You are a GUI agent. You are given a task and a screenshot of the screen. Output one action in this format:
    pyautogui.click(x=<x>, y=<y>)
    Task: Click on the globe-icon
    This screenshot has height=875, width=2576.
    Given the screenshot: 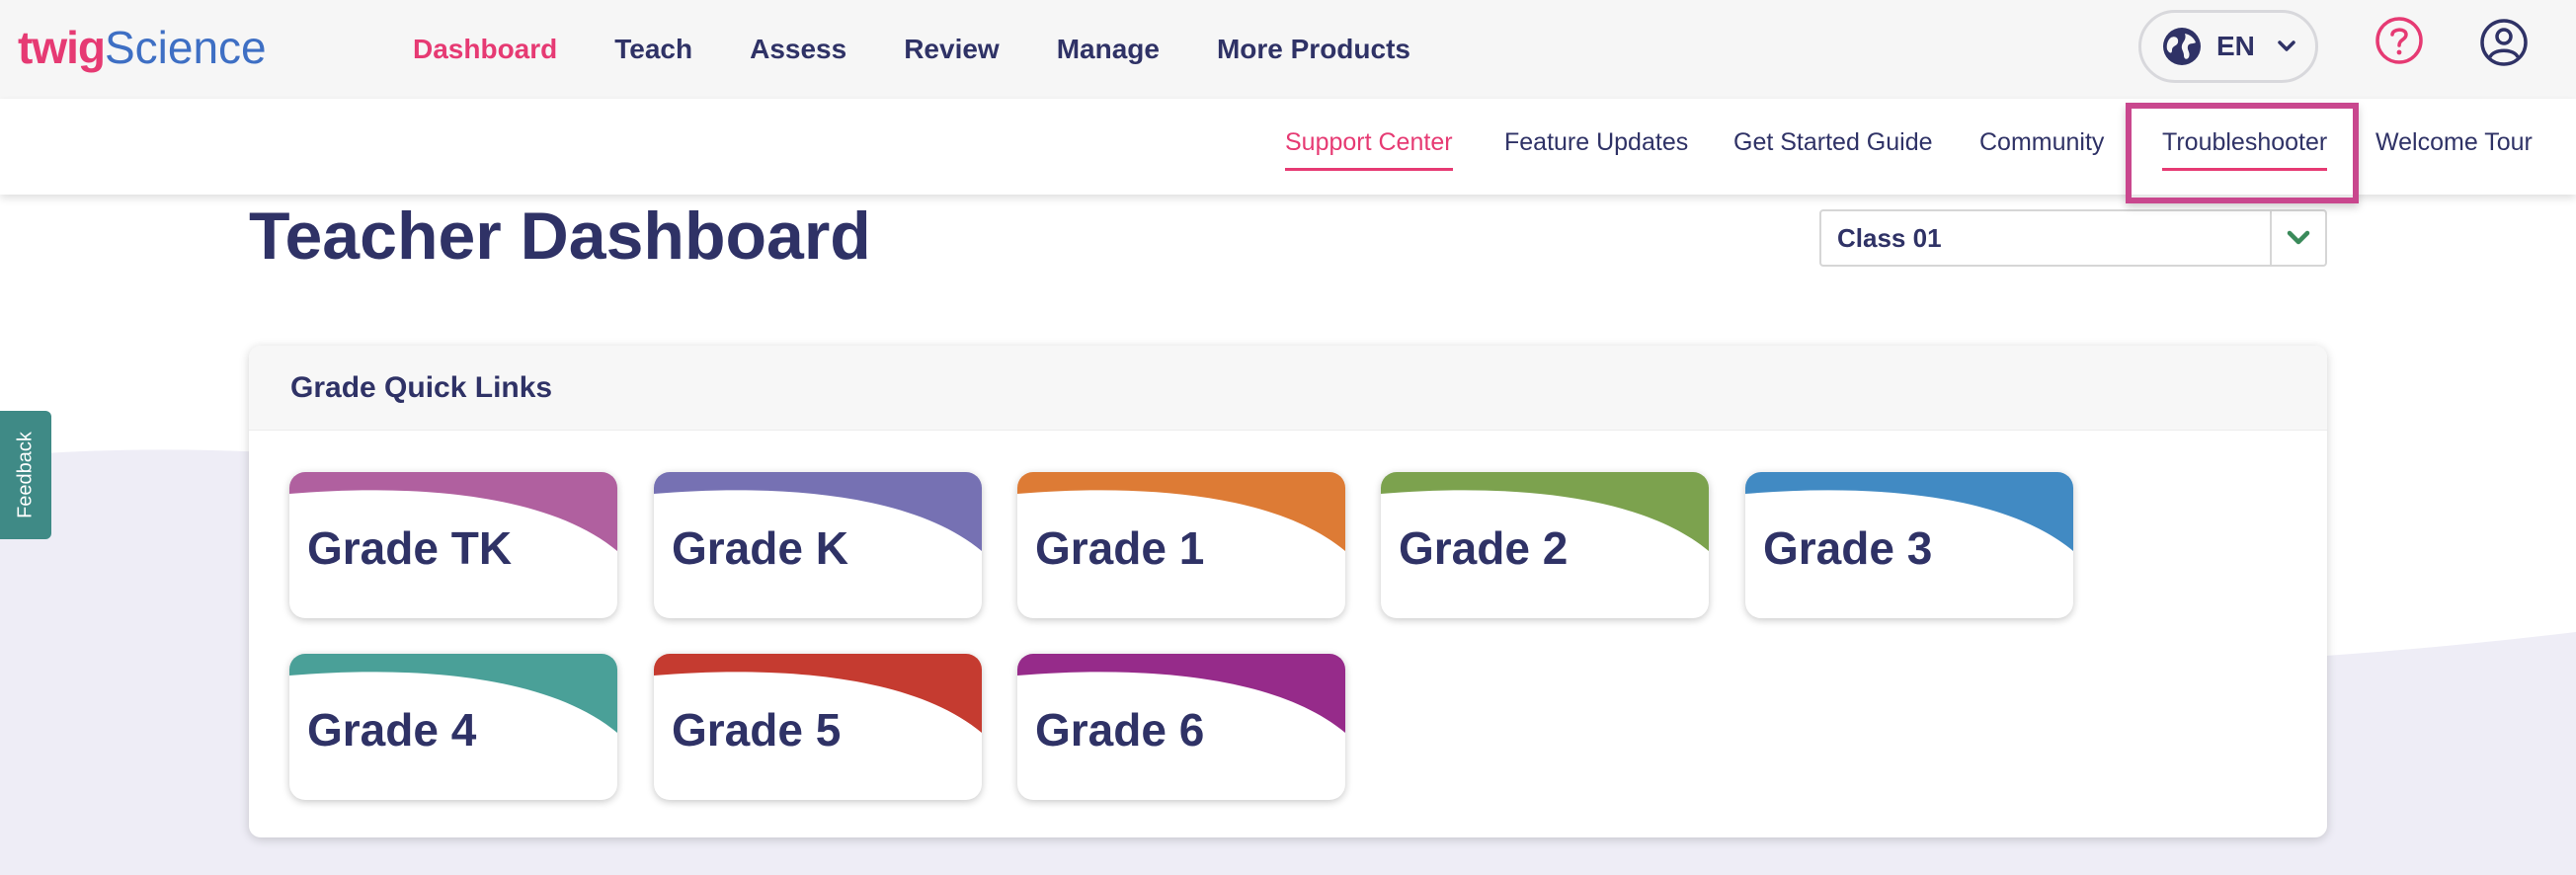 What is the action you would take?
    pyautogui.click(x=2182, y=47)
    